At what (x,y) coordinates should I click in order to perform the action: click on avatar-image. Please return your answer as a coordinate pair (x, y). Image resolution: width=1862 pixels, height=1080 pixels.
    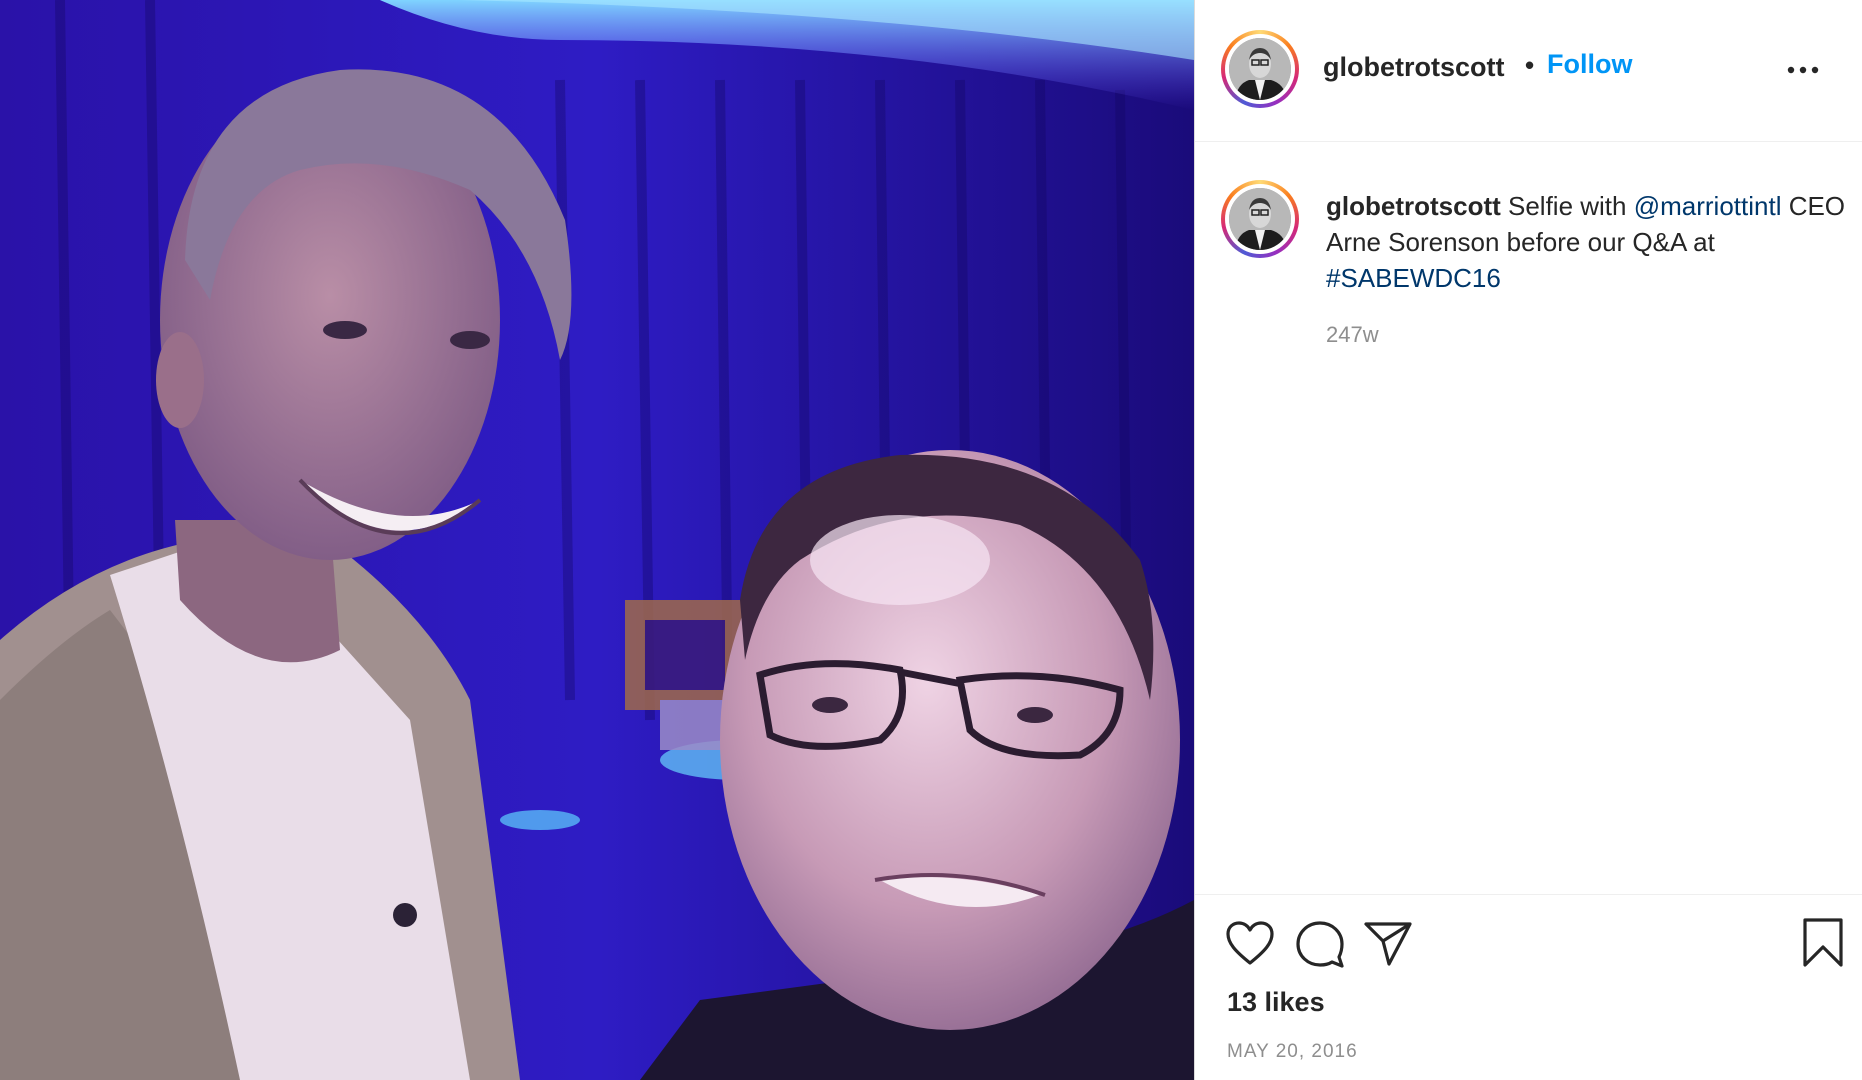
    Looking at the image, I should click on (1260, 69).